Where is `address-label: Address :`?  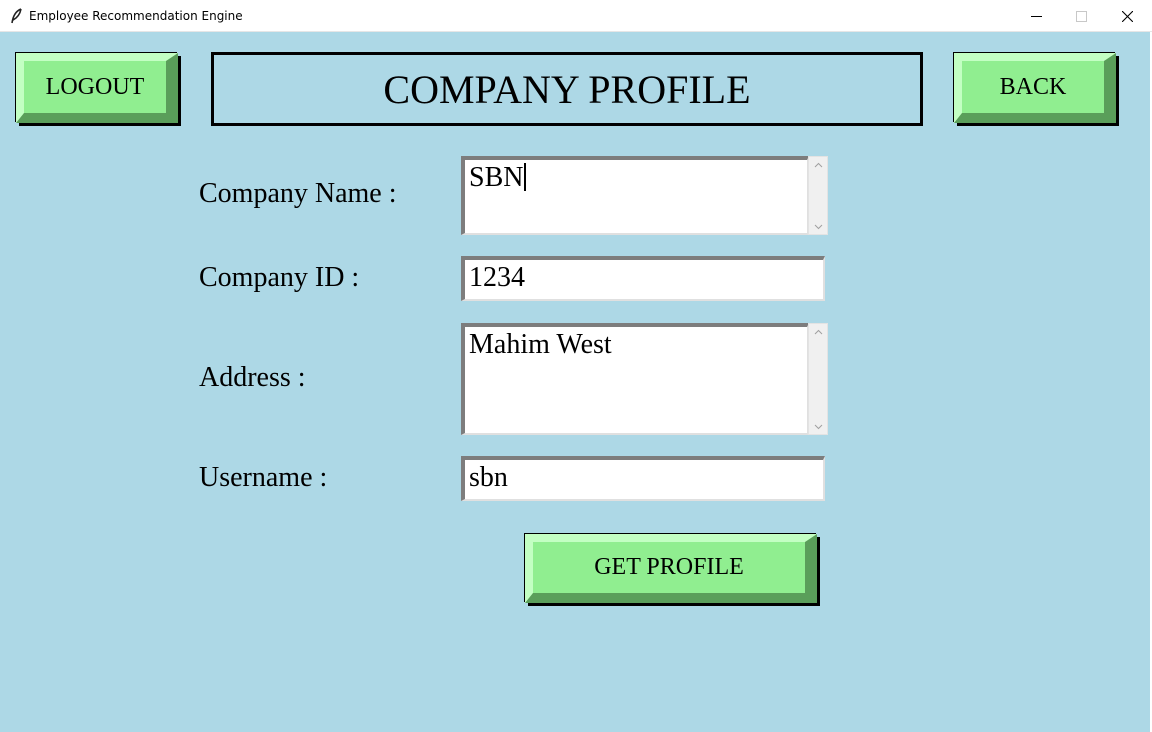 address-label: Address : is located at coordinates (252, 377).